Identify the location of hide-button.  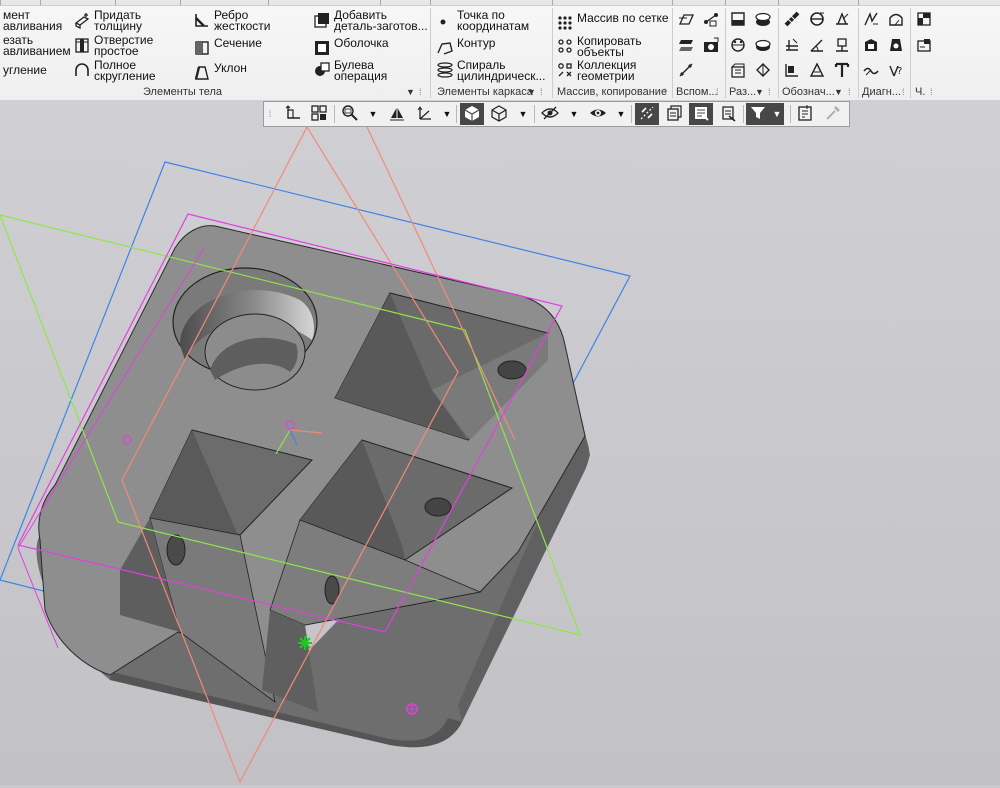
(728, 114).